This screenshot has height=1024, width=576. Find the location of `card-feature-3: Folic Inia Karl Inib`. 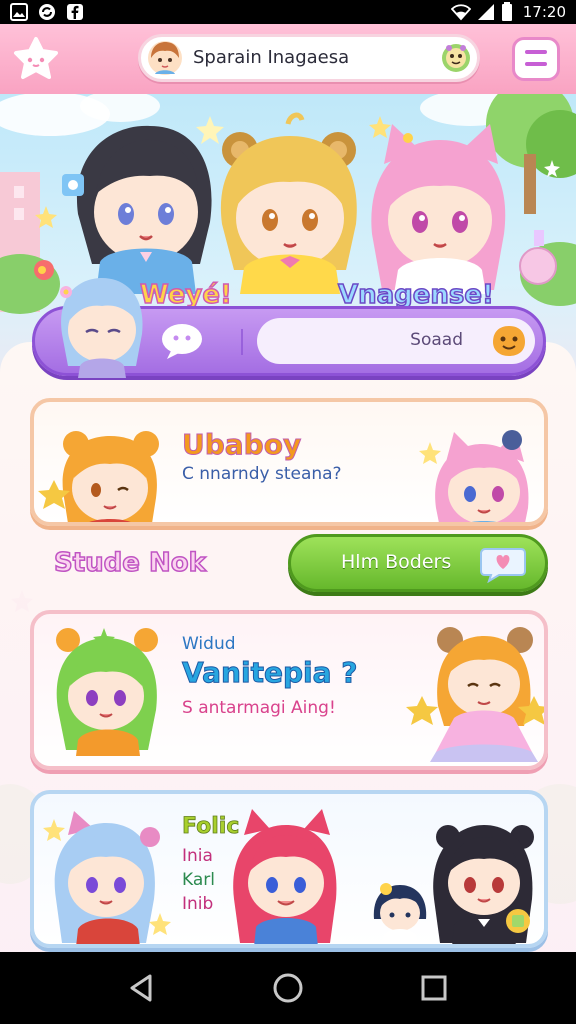

card-feature-3: Folic Inia Karl Inib is located at coordinates (289, 869).